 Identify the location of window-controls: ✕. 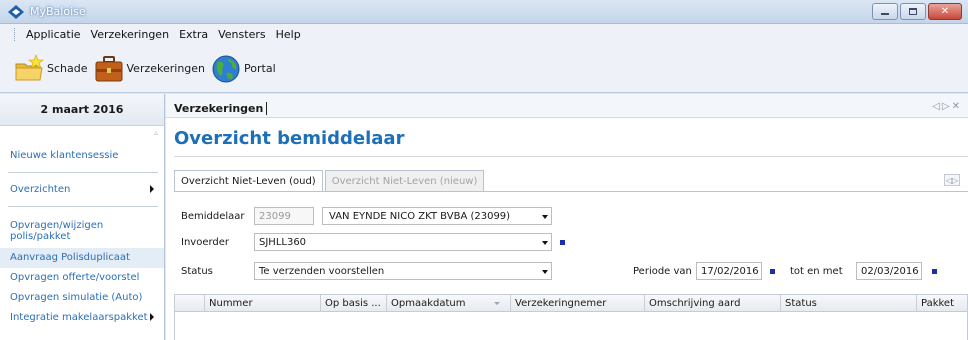
(917, 11).